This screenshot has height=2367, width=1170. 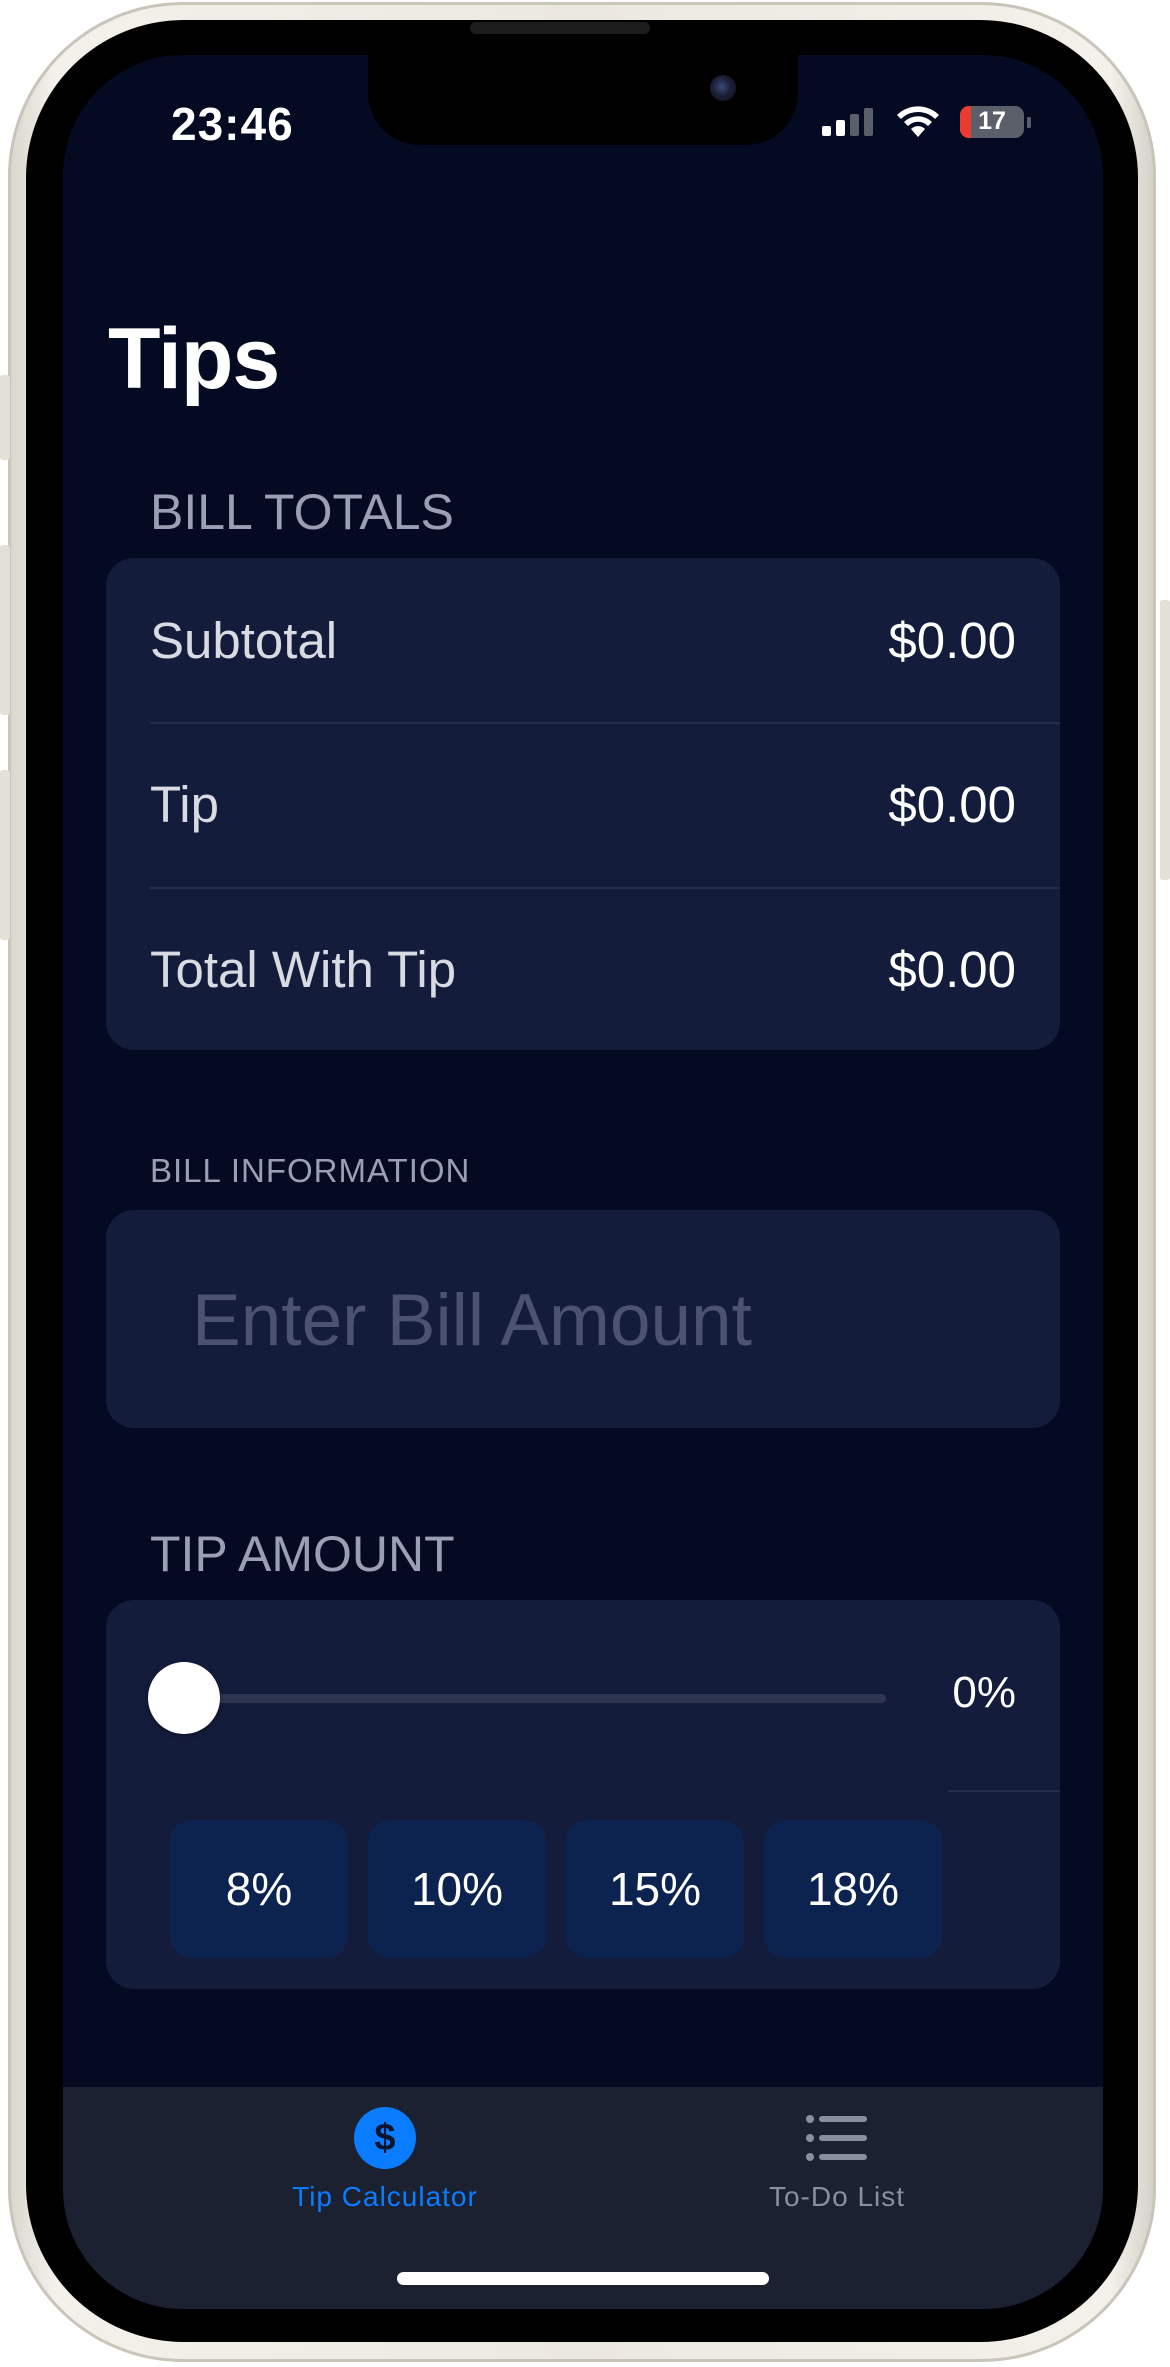 What do you see at coordinates (302, 512) in the screenshot?
I see `bill-totals-header: BILL TOTALS` at bounding box center [302, 512].